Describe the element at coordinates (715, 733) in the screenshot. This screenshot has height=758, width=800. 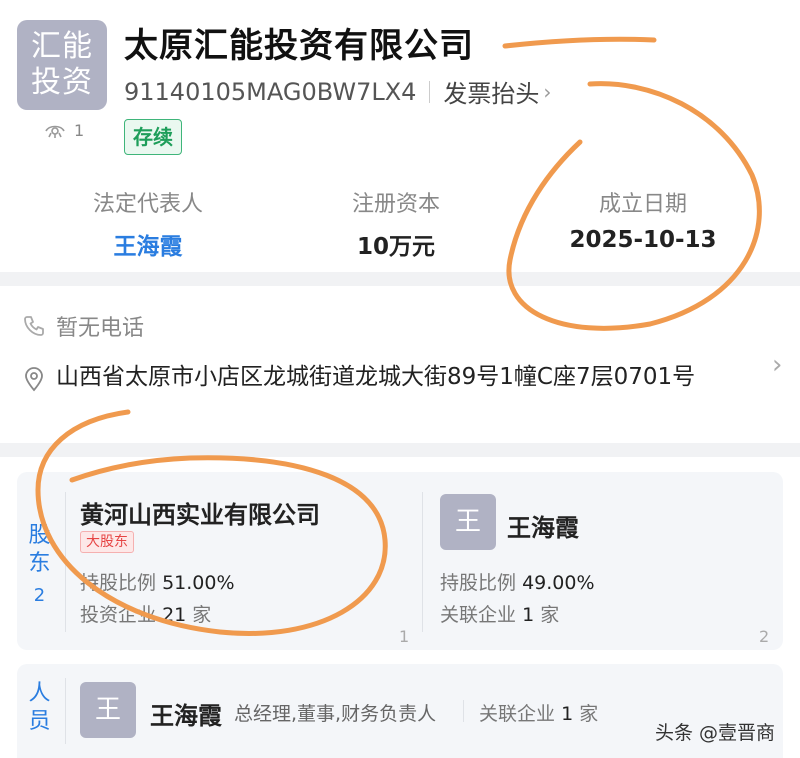
I see `watermark: 头条 @壹晋商` at that location.